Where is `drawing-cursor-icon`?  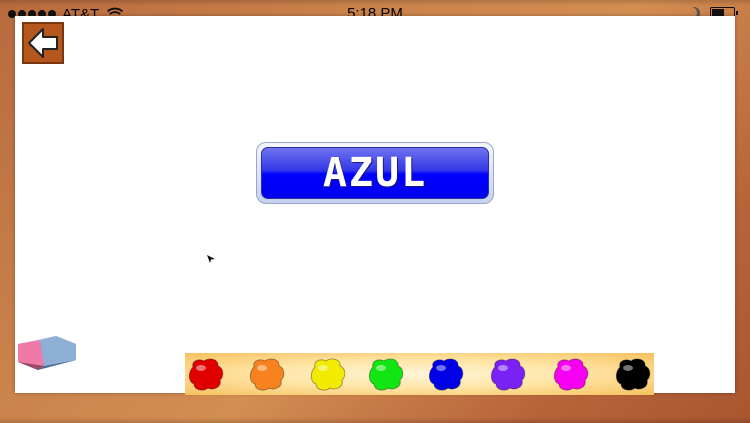 drawing-cursor-icon is located at coordinates (211, 259).